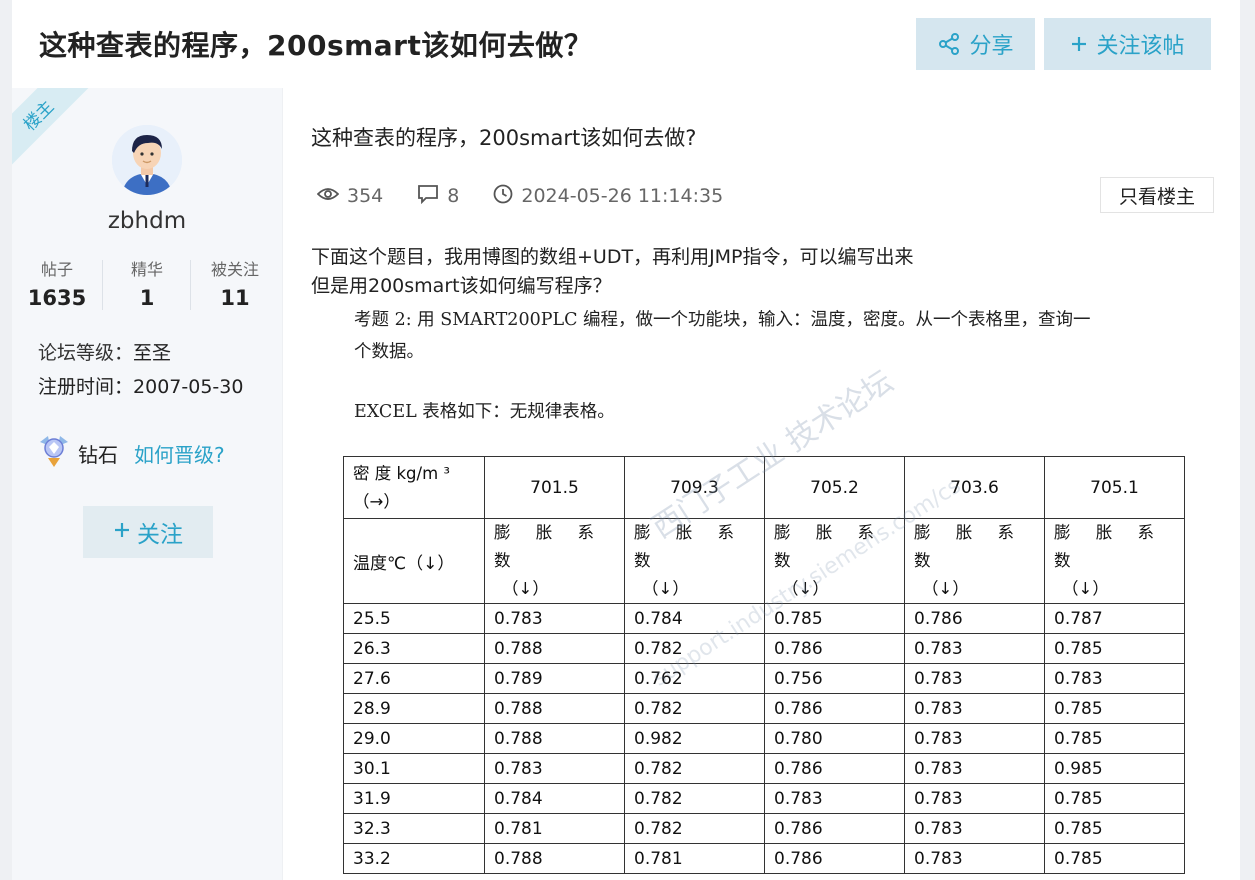  I want to click on image-text-line: EXCEL 表格如下：无规律表格。, so click(484, 412).